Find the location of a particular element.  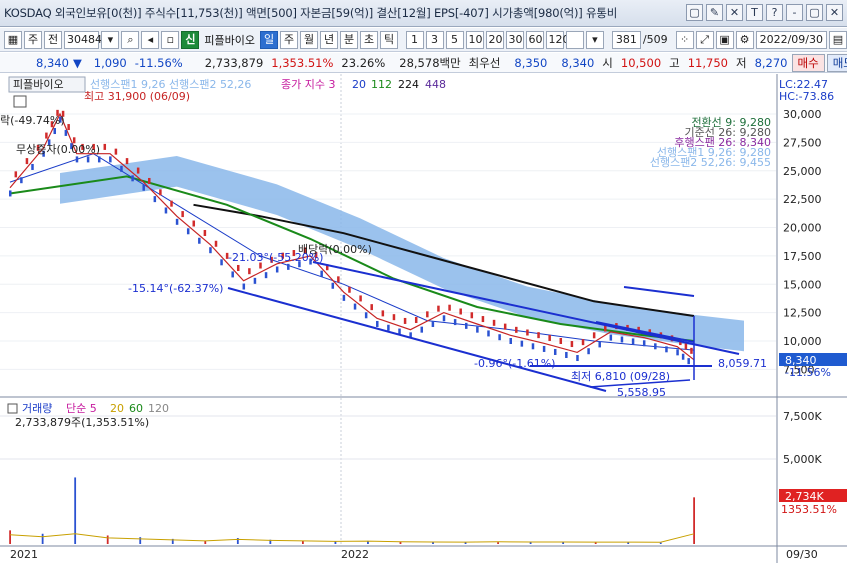

tab-week: 주 is located at coordinates (289, 39).